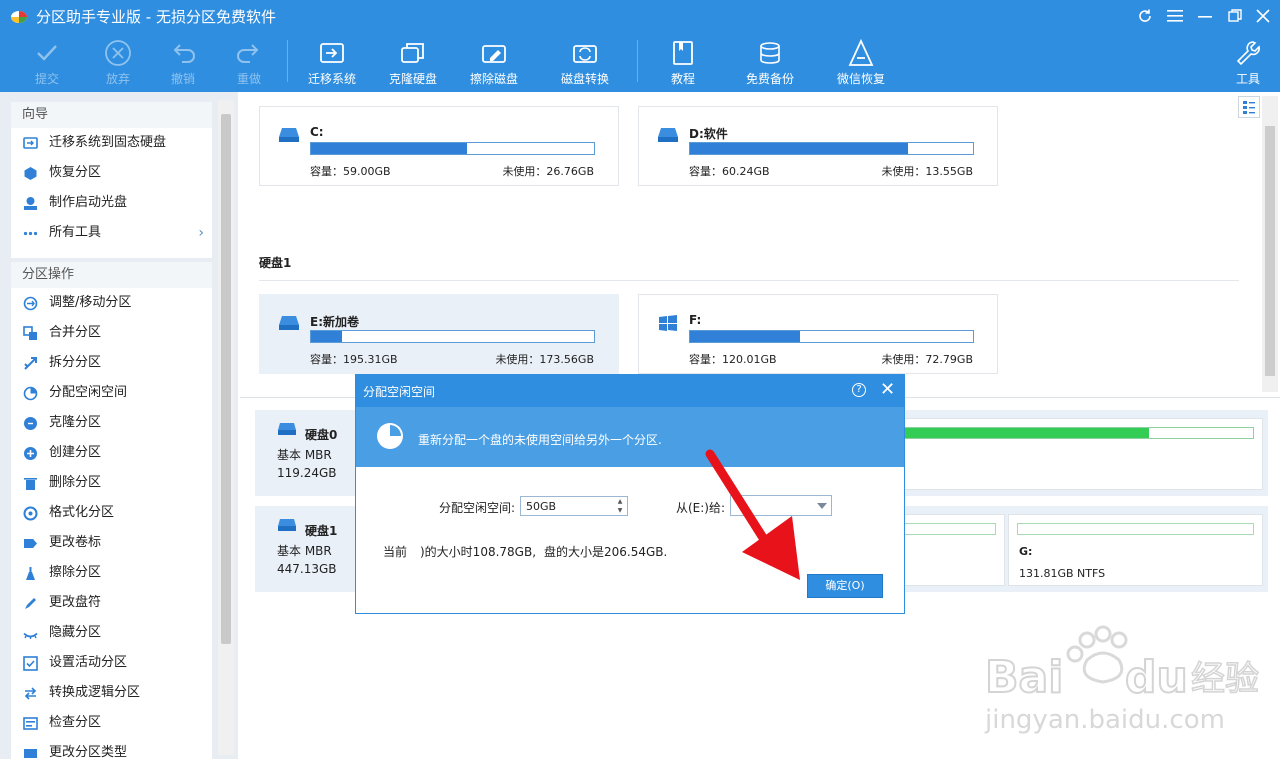 This screenshot has height=759, width=1280. Describe the element at coordinates (1270, 251) in the screenshot. I see `main-scroll-thumb` at that location.